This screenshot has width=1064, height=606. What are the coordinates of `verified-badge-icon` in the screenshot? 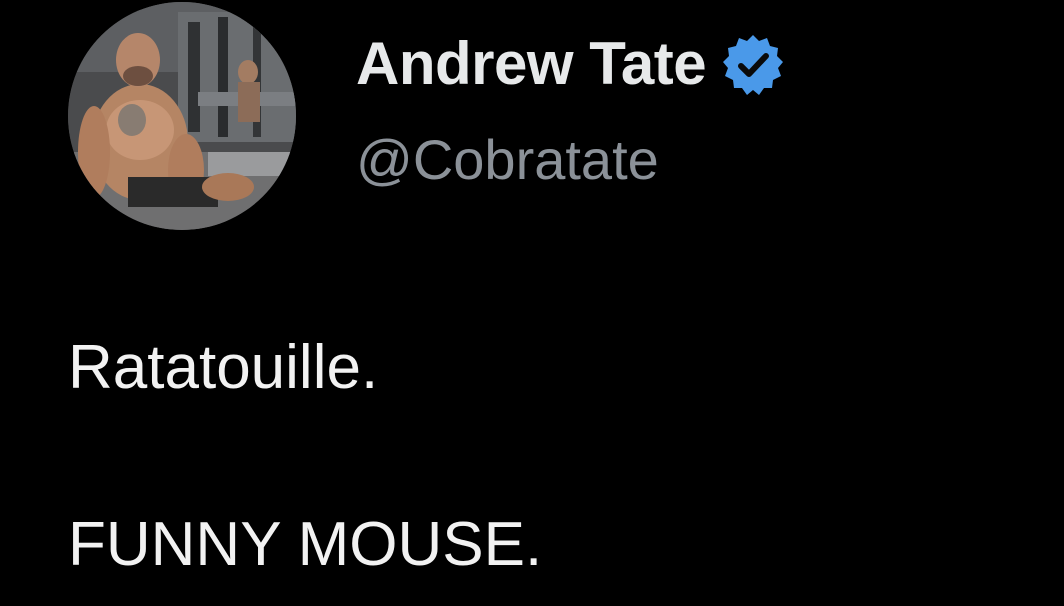 It's located at (753, 65).